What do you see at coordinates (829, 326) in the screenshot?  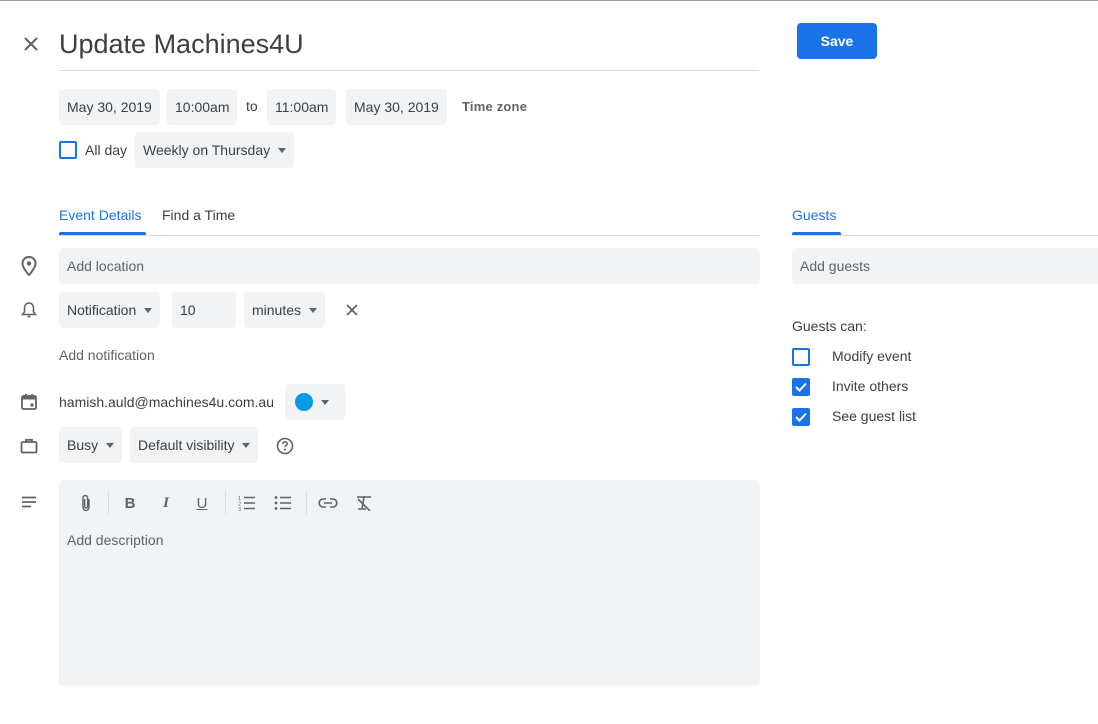 I see `guests-permissions-title: Guests can:` at bounding box center [829, 326].